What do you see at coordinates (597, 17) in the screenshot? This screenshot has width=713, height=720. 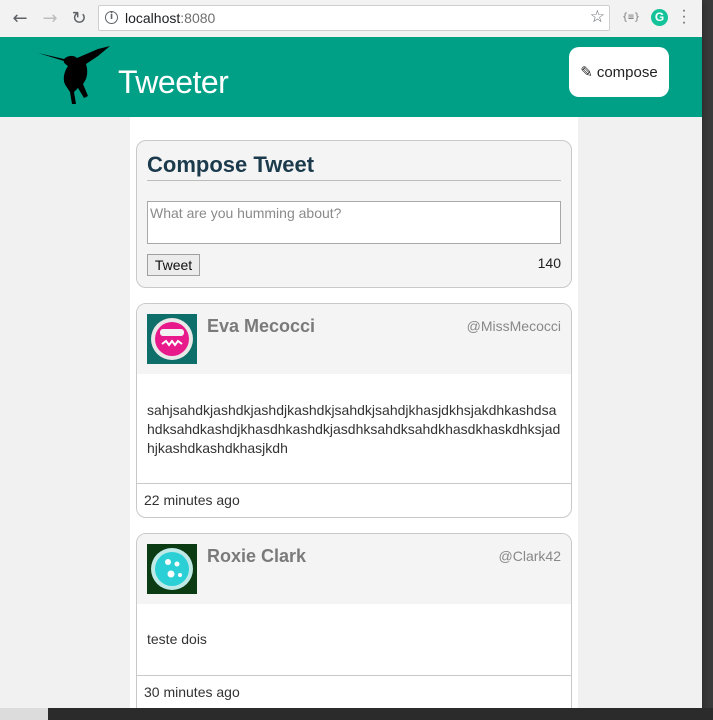 I see `bookmark-star-icon: ☆` at bounding box center [597, 17].